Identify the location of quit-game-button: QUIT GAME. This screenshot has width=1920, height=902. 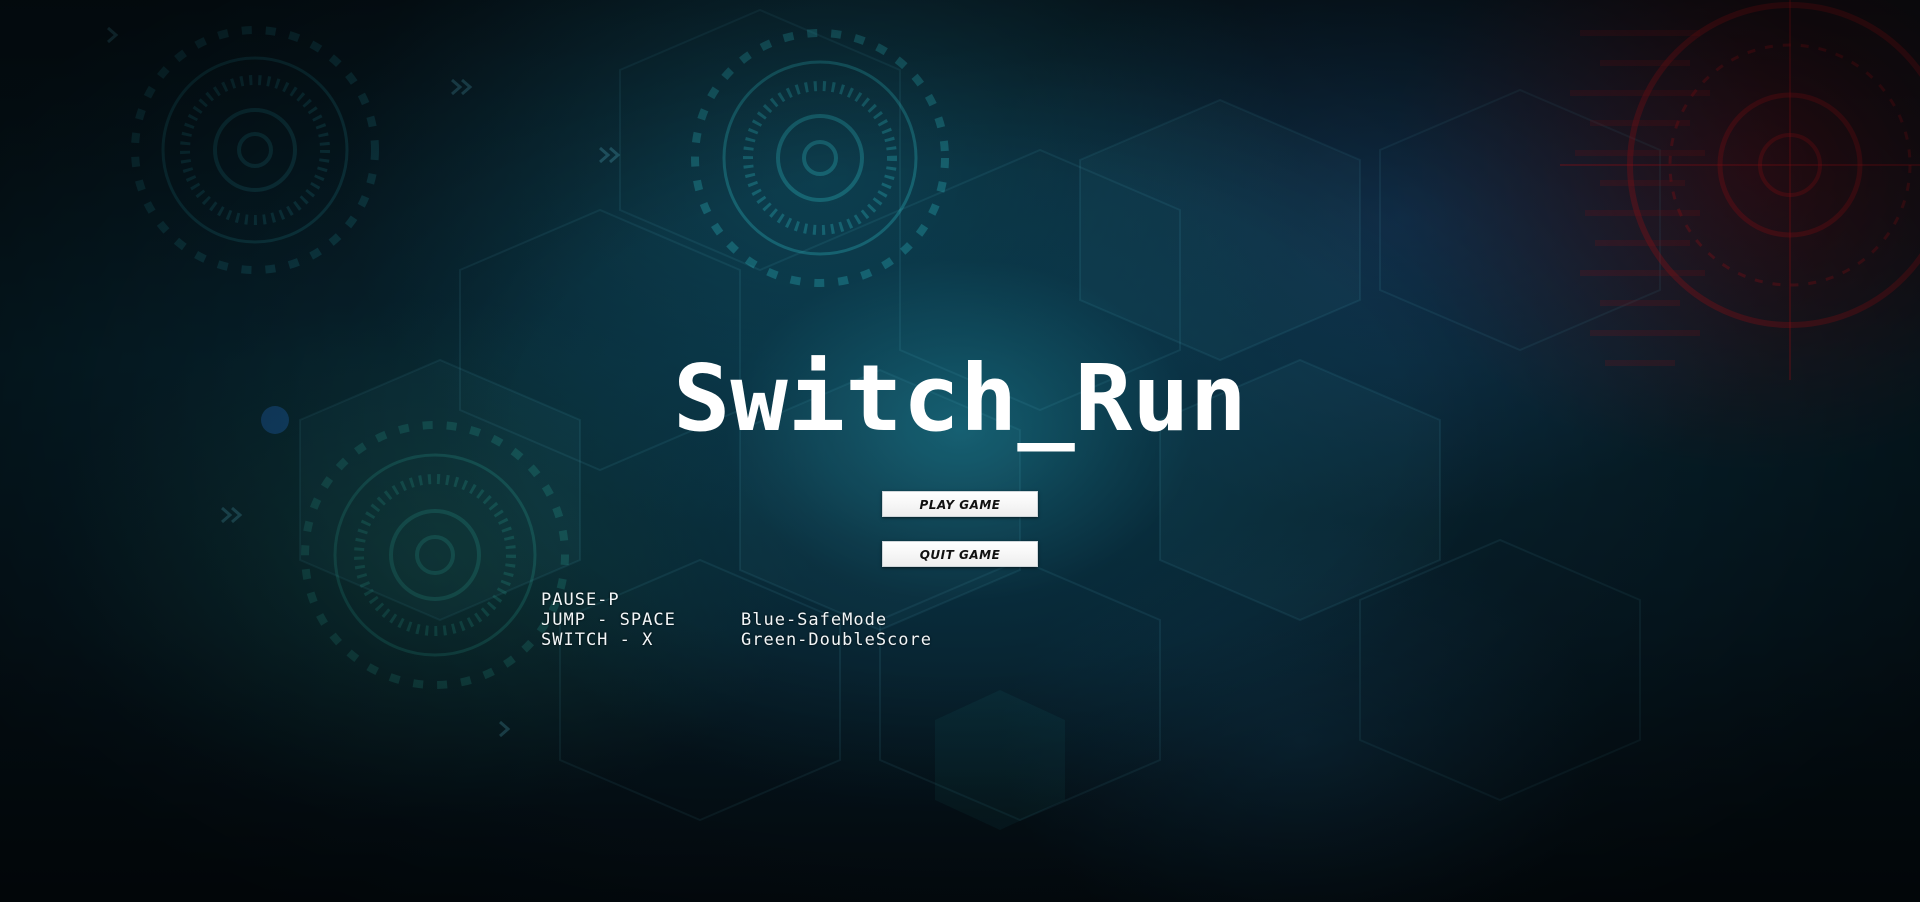
(960, 554).